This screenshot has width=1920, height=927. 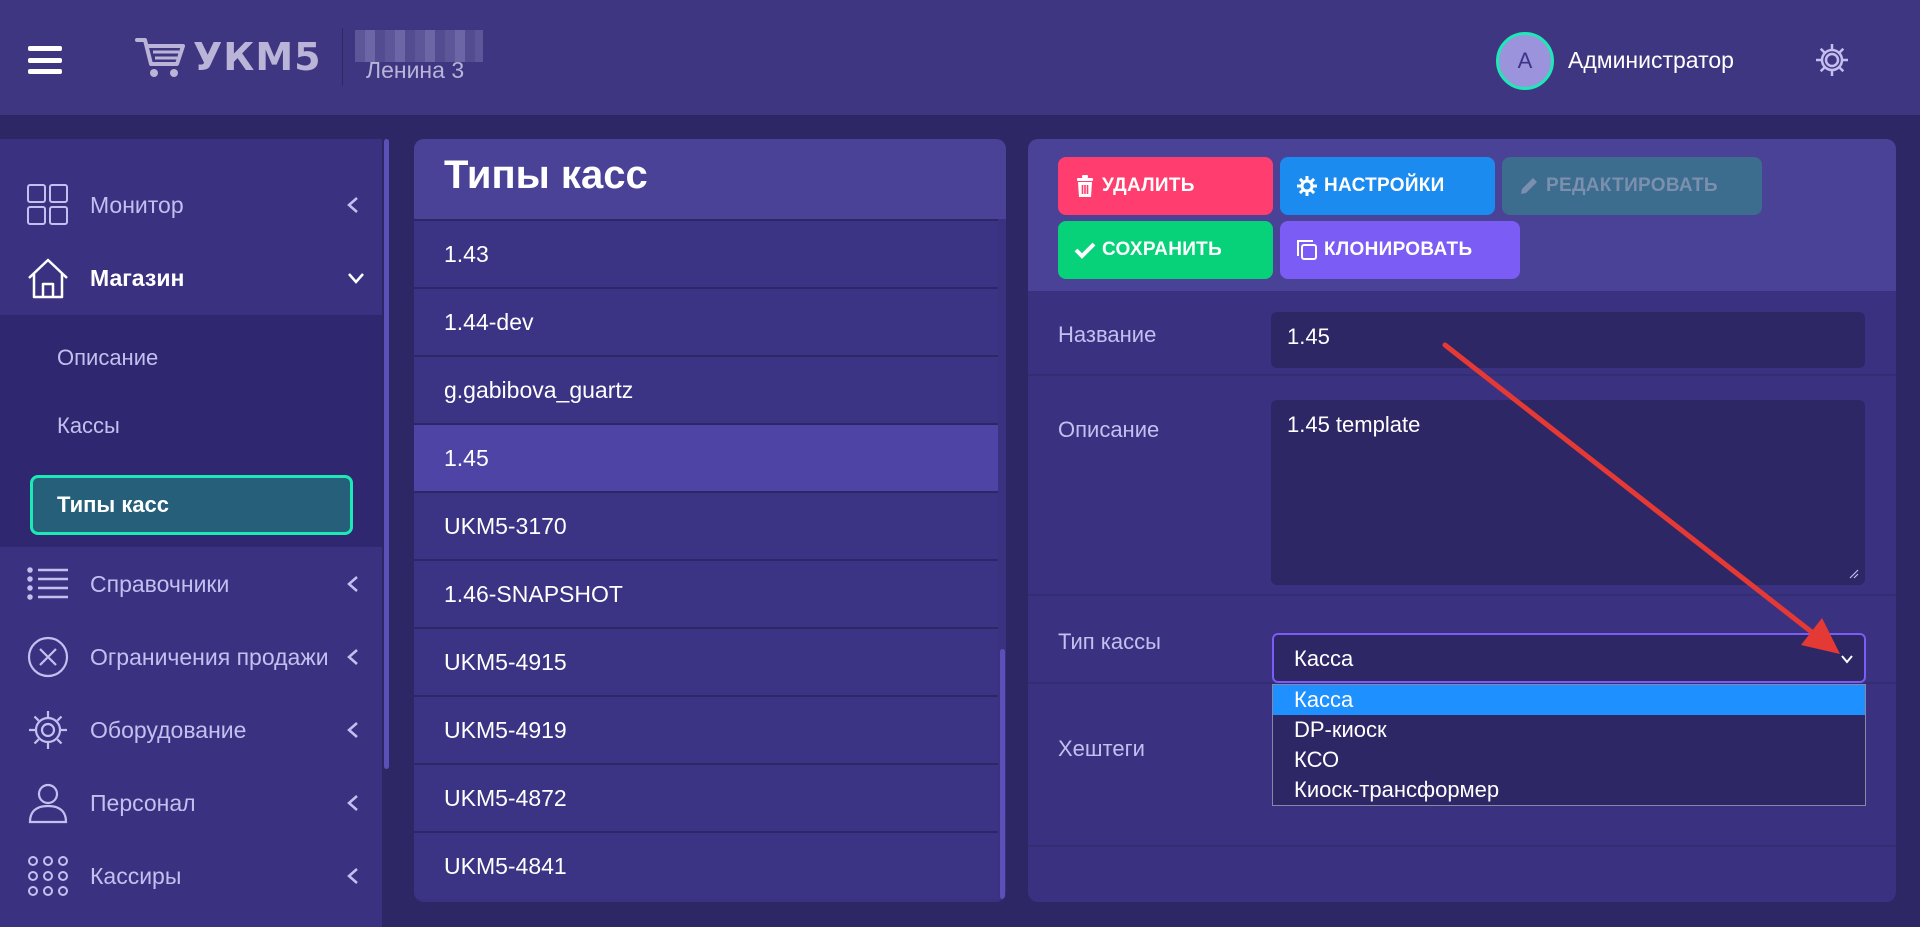 What do you see at coordinates (1148, 185) in the screenshot?
I see `delete-button-label: УДАЛИТЬ` at bounding box center [1148, 185].